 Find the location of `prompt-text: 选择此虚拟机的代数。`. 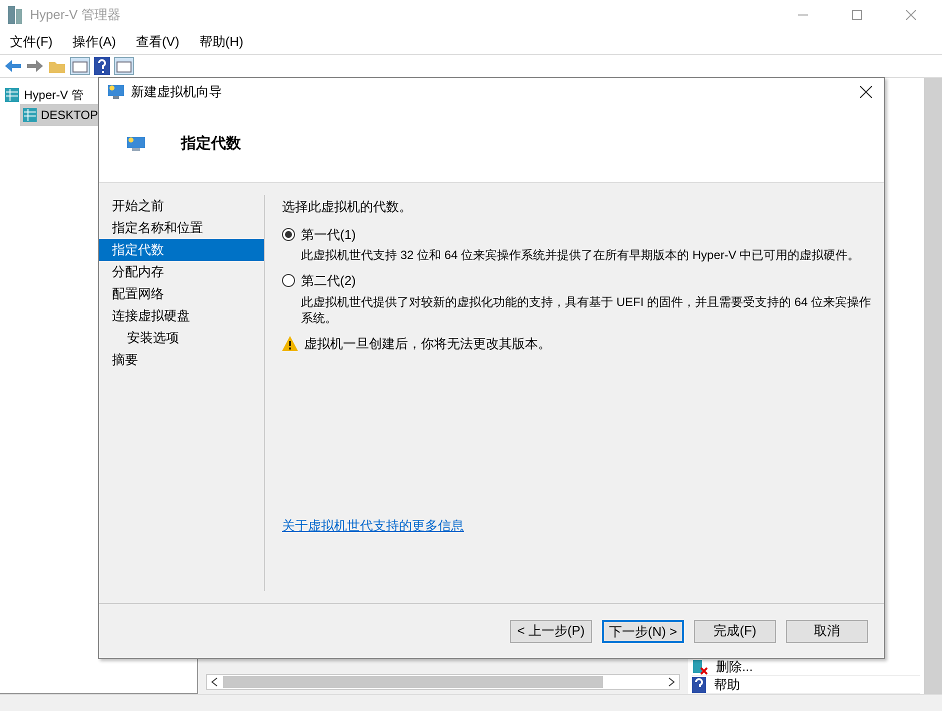

prompt-text: 选择此虚拟机的代数。 is located at coordinates (347, 207).